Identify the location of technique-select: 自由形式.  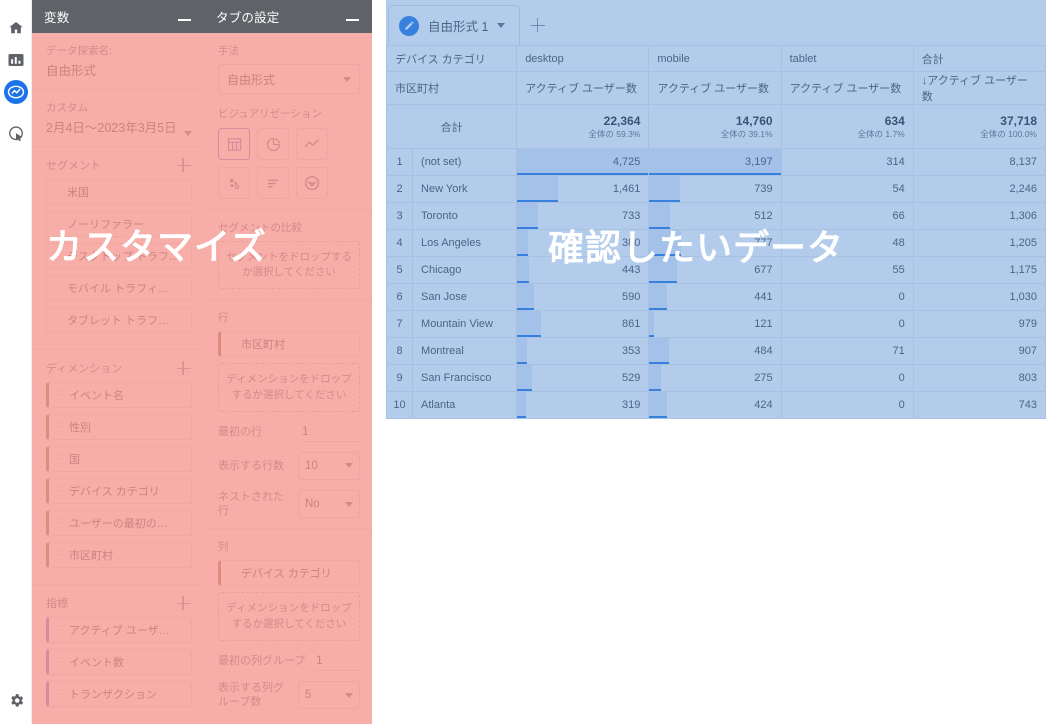
(289, 79).